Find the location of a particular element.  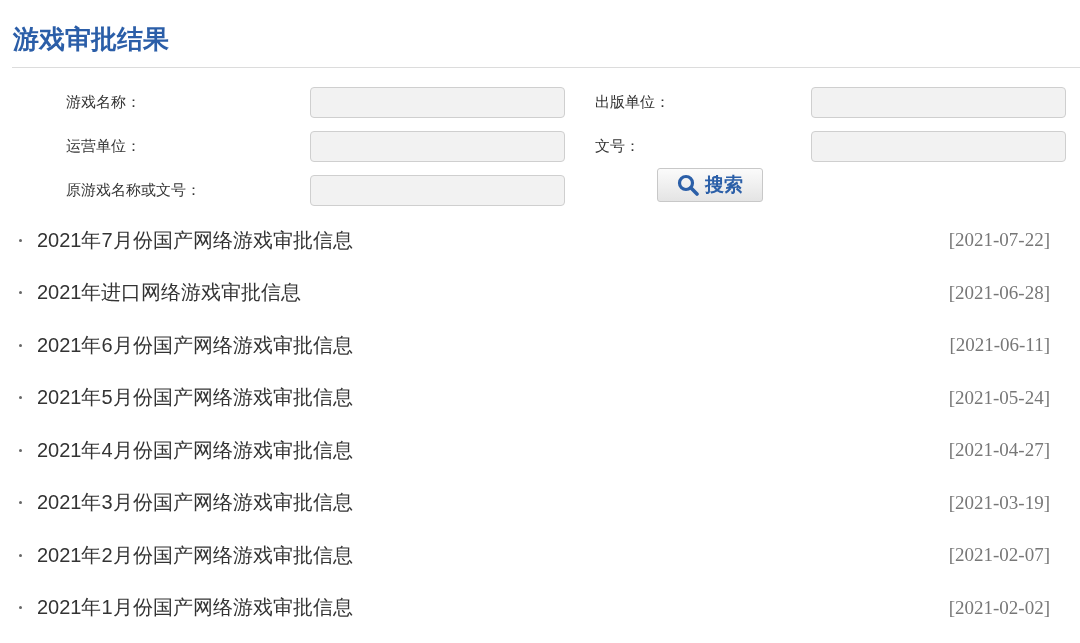

field-label: 游戏名称： is located at coordinates (103, 102).